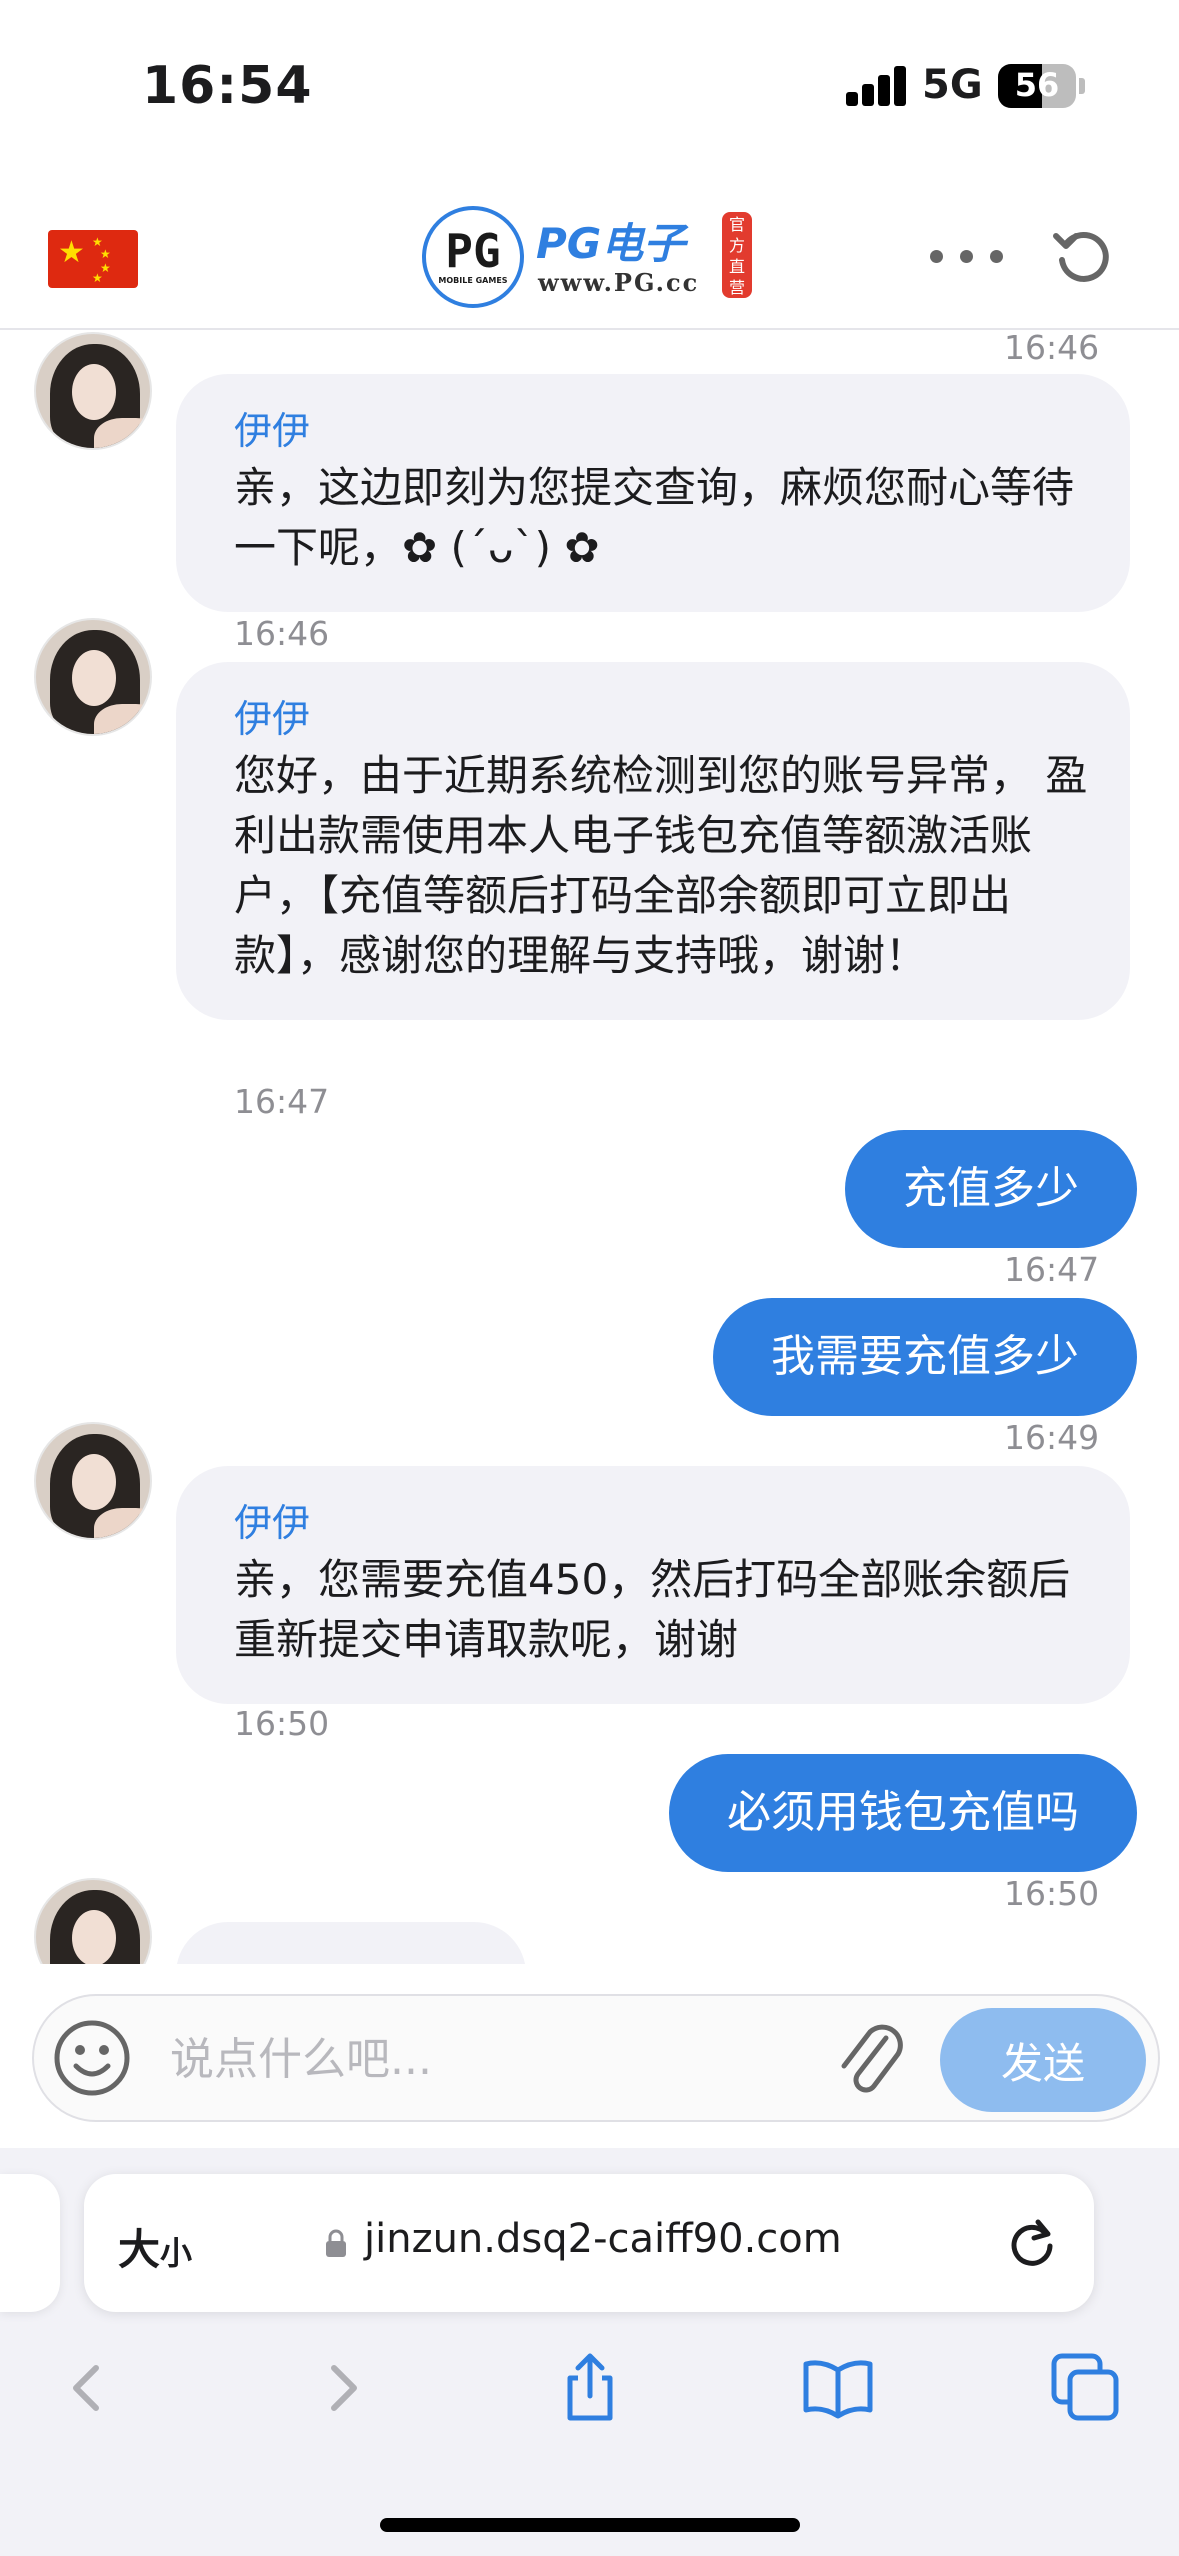 The image size is (1179, 2556). What do you see at coordinates (88, 2388) in the screenshot?
I see `back-icon` at bounding box center [88, 2388].